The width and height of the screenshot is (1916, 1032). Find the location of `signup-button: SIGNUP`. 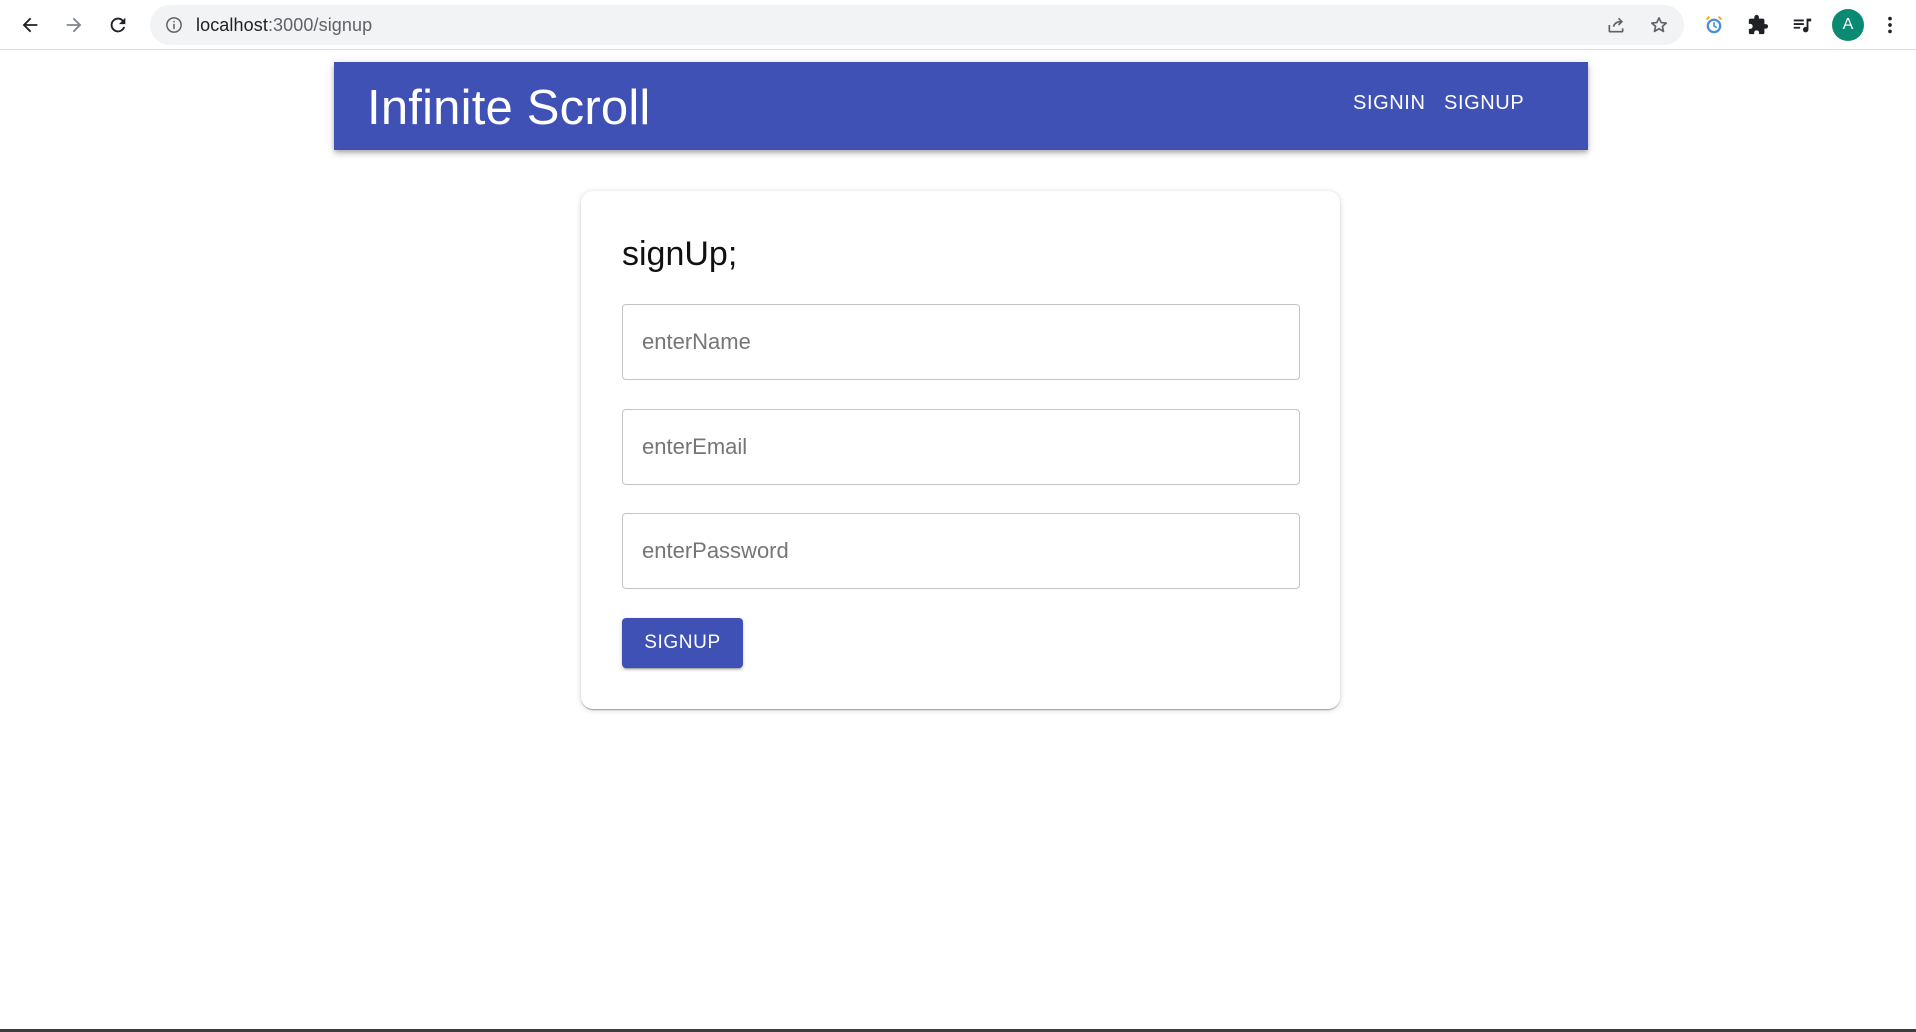

signup-button: SIGNUP is located at coordinates (682, 643).